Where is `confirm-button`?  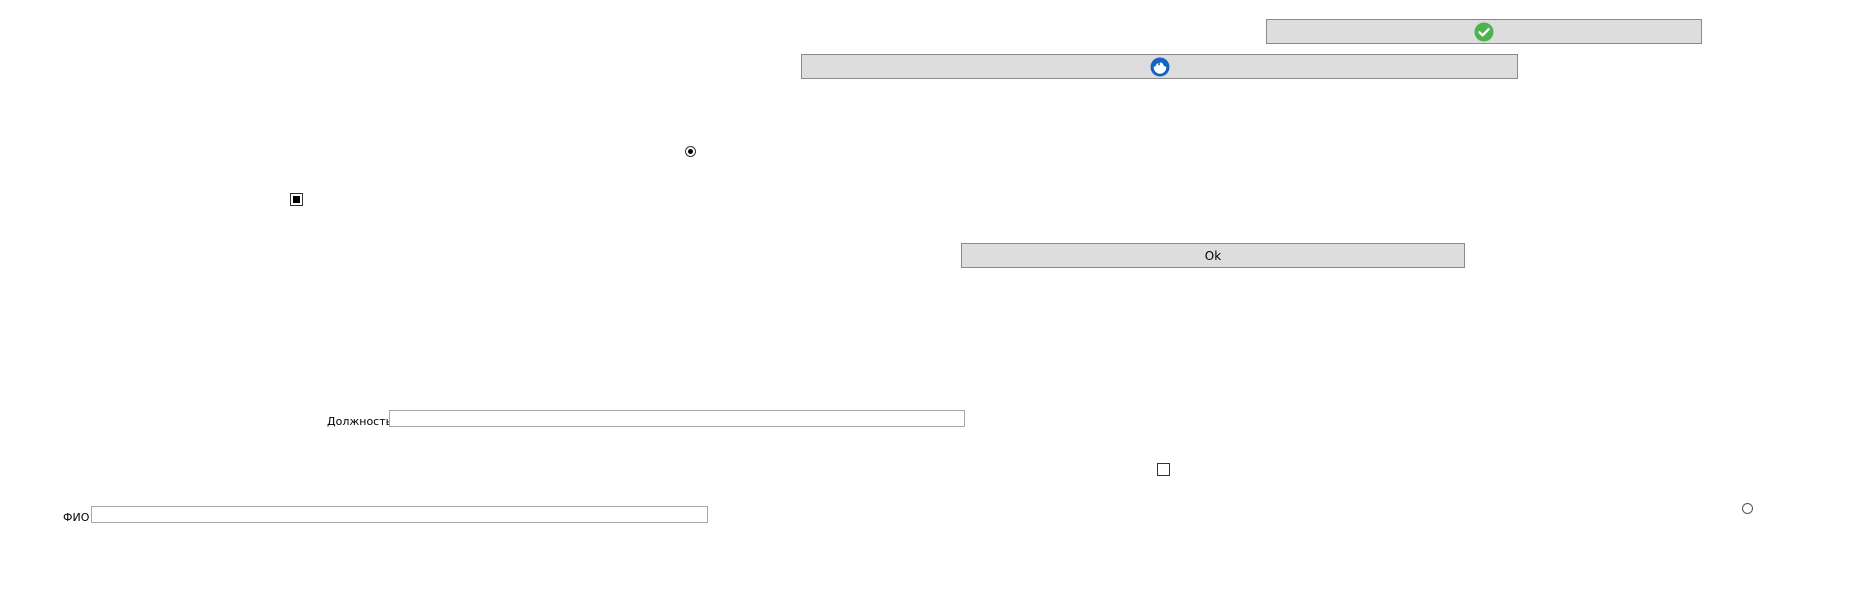
confirm-button is located at coordinates (1484, 31).